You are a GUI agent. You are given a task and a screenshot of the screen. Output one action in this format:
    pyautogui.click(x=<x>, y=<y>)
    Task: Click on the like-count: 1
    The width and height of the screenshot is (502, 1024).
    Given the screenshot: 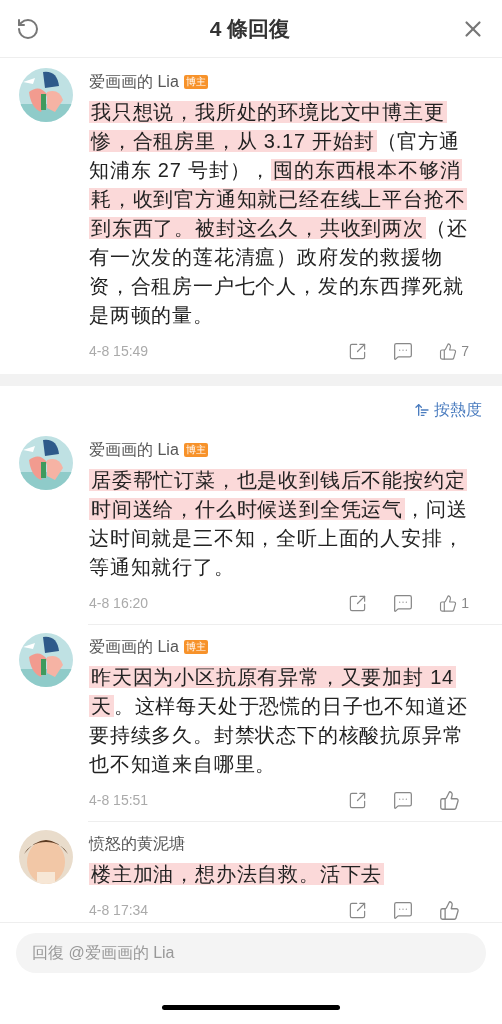 What is the action you would take?
    pyautogui.click(x=465, y=603)
    